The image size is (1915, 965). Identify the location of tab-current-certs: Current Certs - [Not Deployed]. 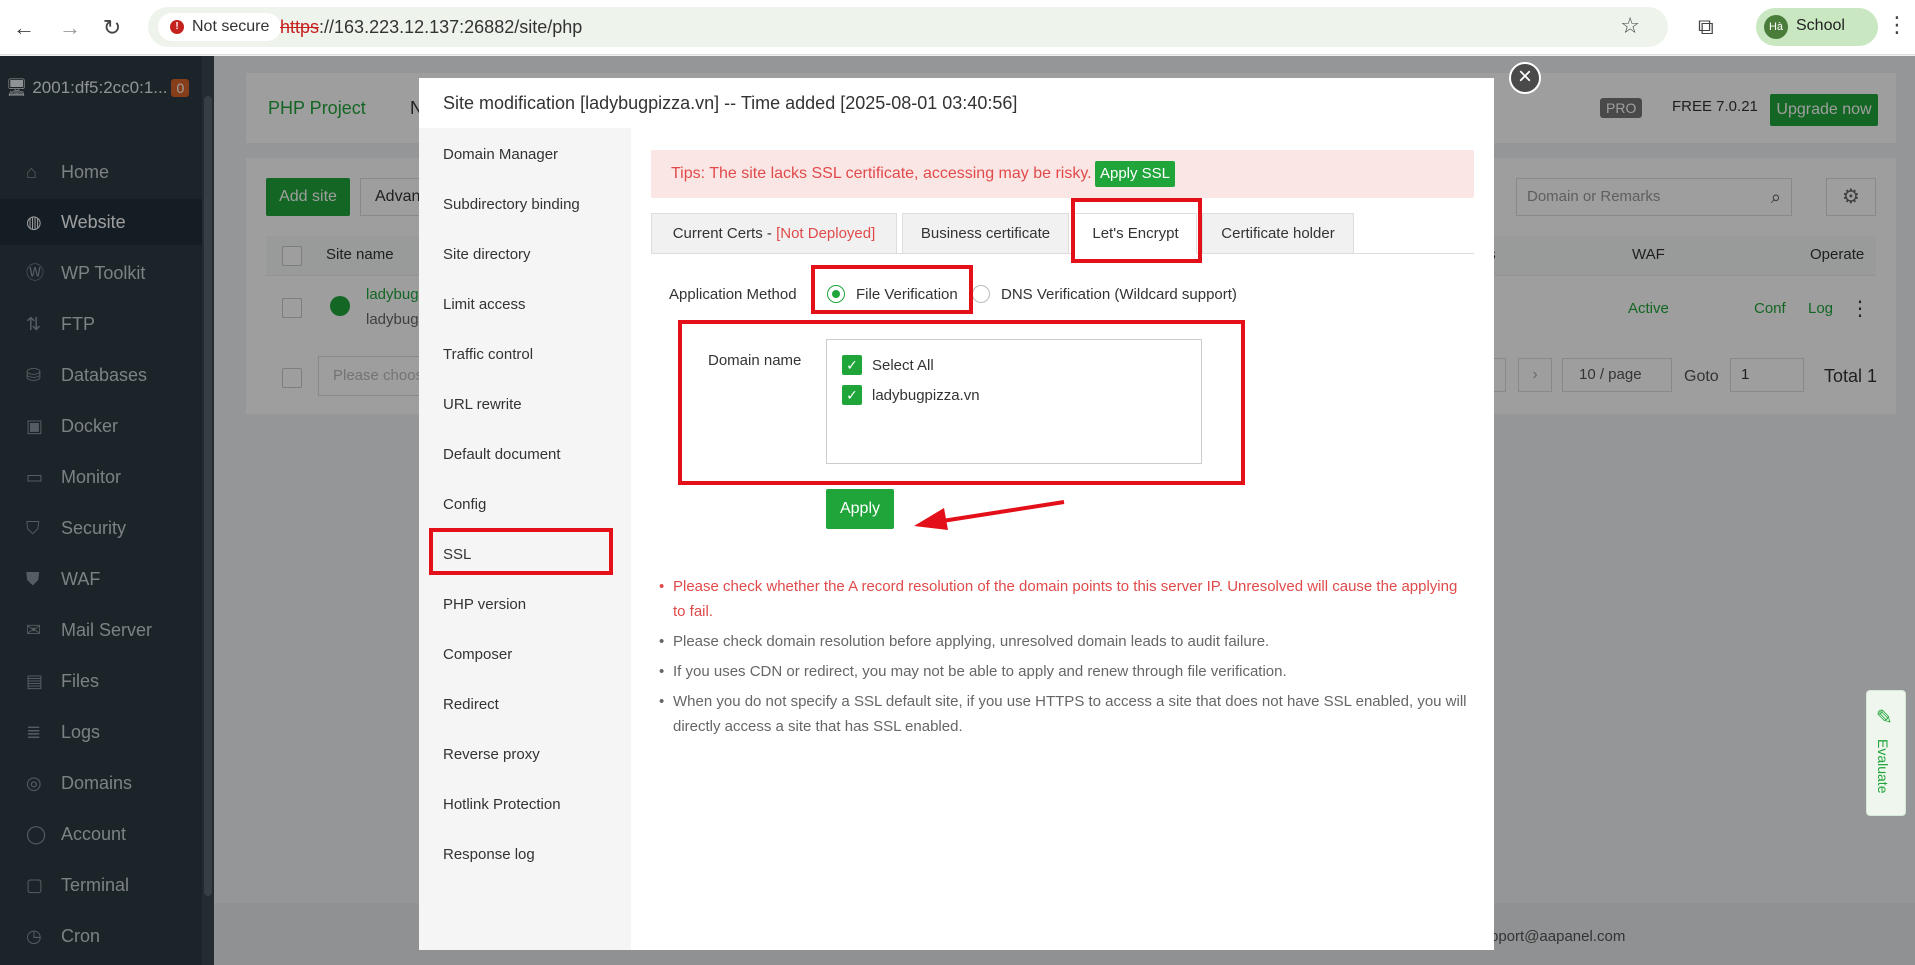
(774, 233).